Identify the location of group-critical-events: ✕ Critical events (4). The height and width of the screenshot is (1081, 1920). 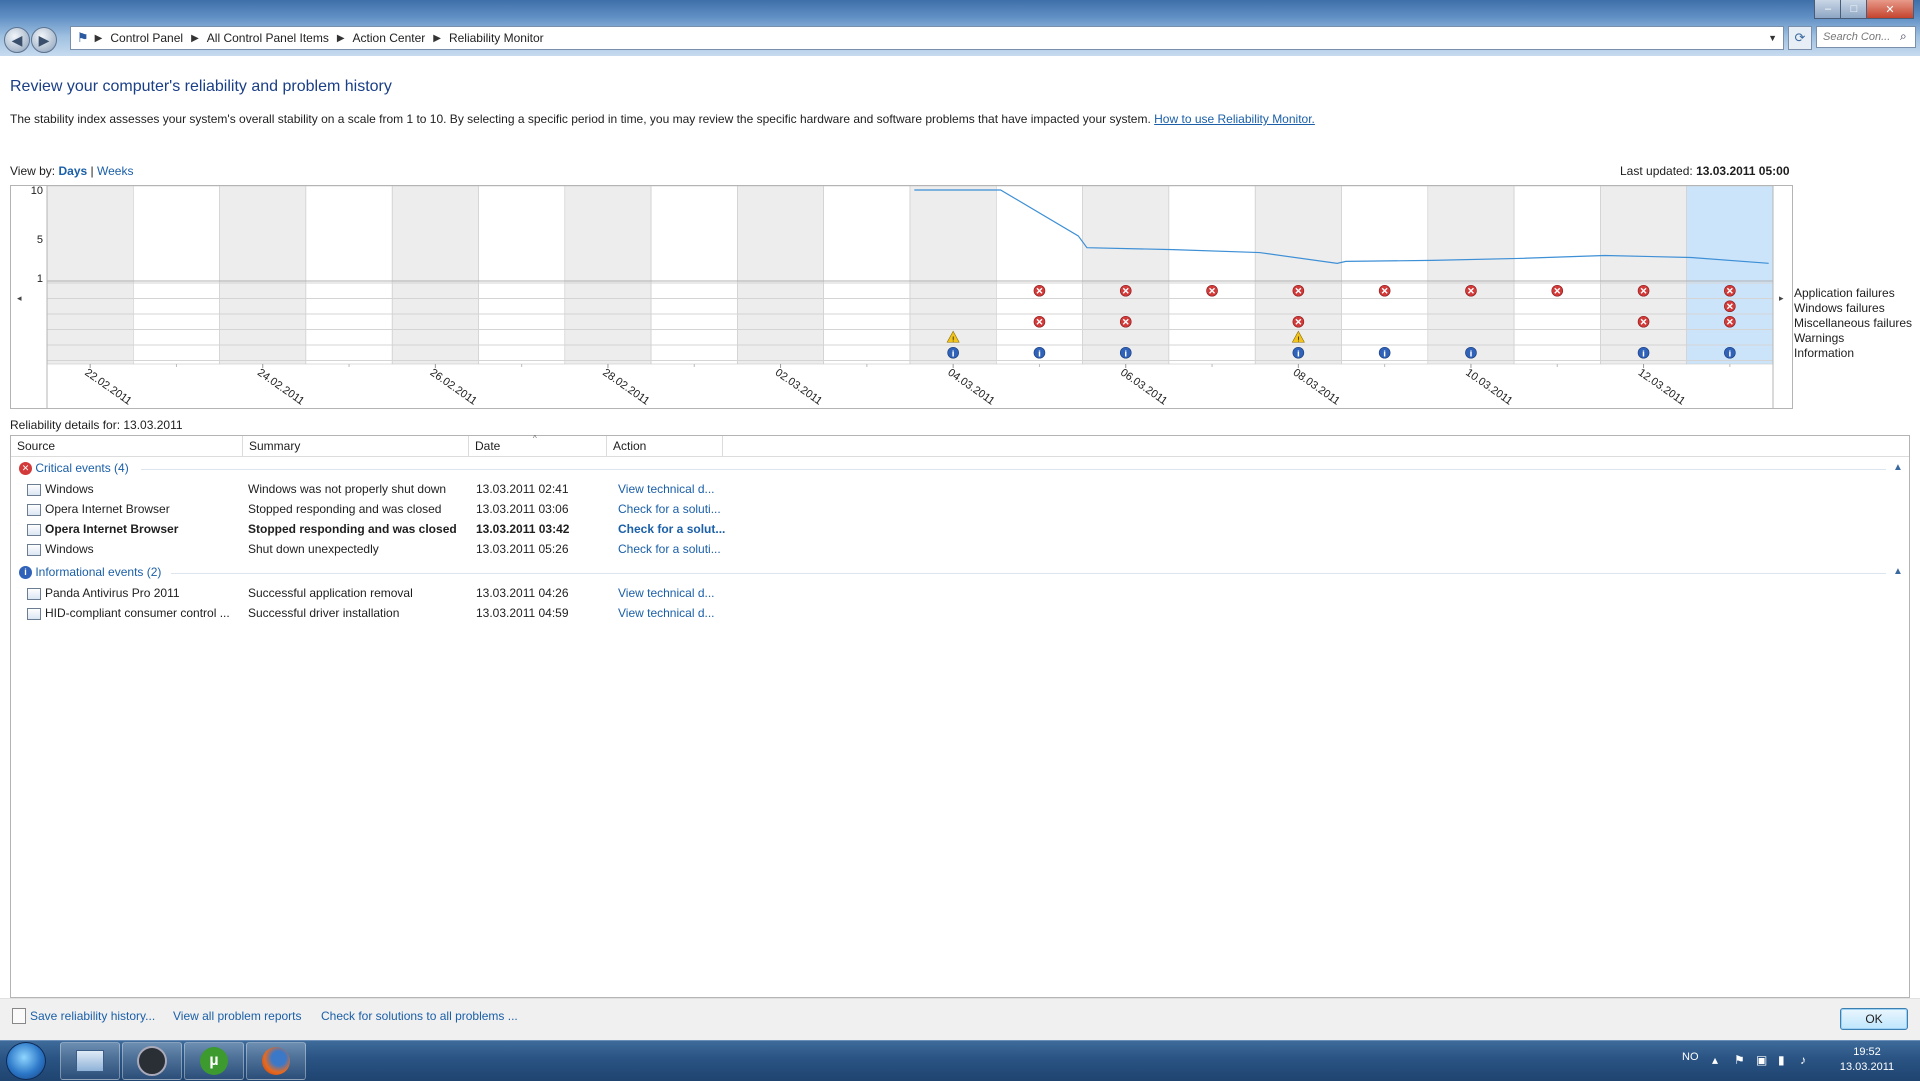
(74, 468).